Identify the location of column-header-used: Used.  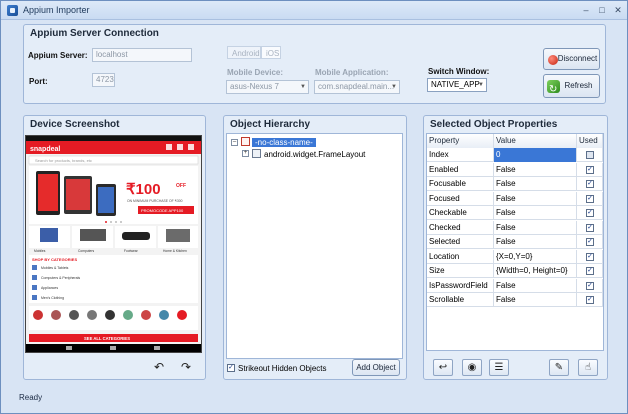
(590, 141).